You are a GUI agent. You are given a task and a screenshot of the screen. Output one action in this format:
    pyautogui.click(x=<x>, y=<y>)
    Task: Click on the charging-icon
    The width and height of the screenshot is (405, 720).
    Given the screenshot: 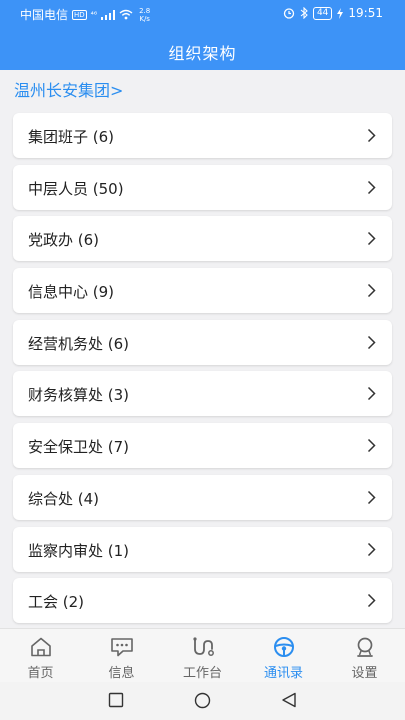 What is the action you would take?
    pyautogui.click(x=340, y=13)
    